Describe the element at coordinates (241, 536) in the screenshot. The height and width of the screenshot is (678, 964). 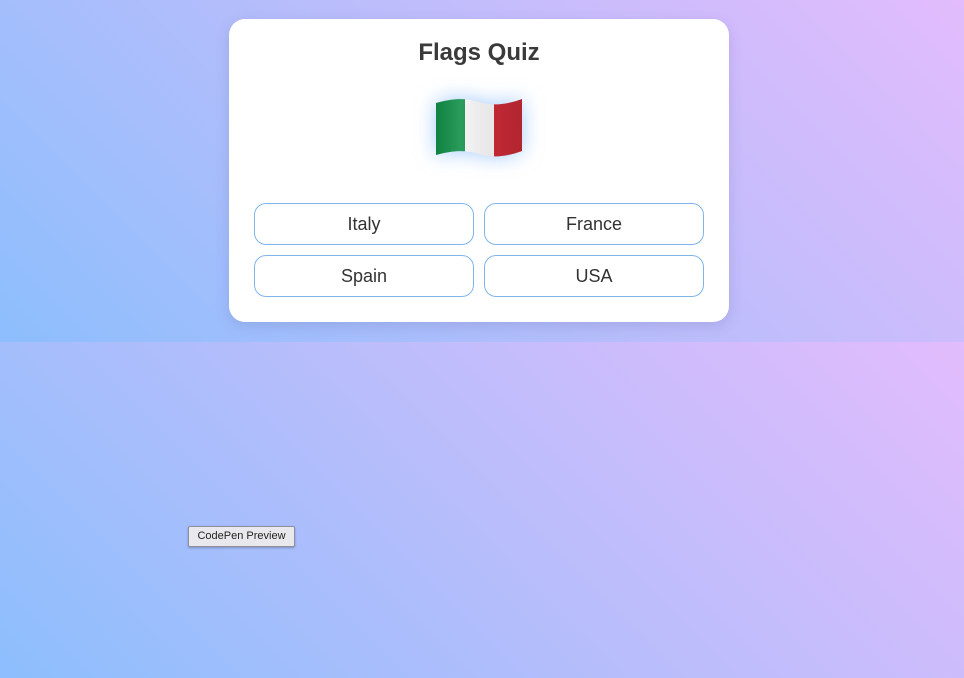
I see `codepen-preview-button: CodePen Preview` at that location.